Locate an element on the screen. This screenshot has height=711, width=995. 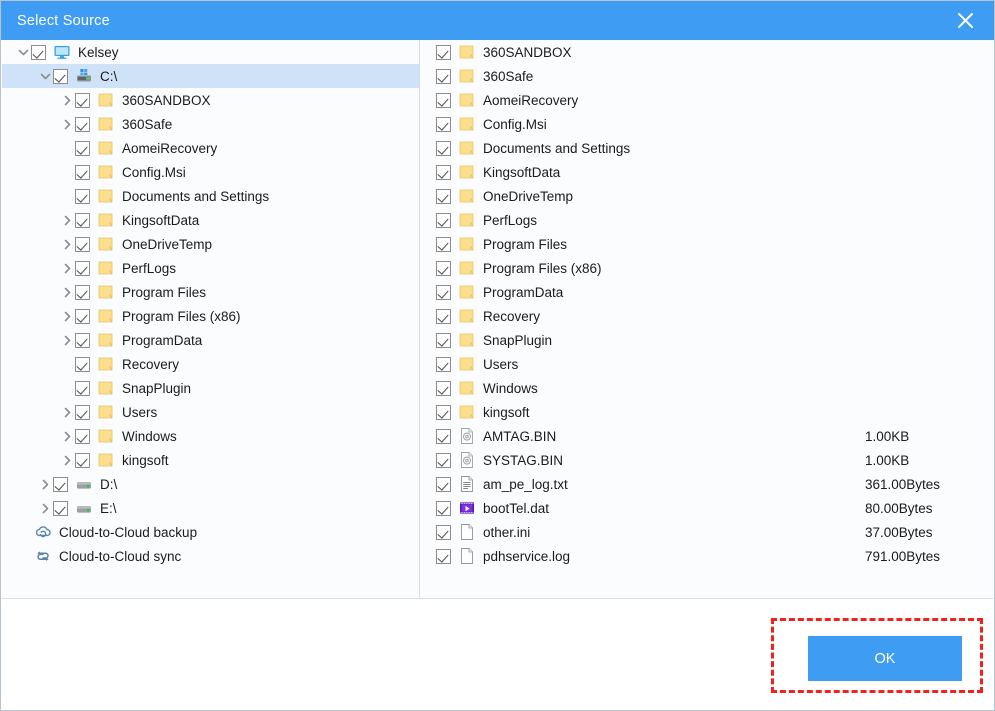
file-list-row: am_pe_log.txt 361.00Bytes is located at coordinates (706, 484).